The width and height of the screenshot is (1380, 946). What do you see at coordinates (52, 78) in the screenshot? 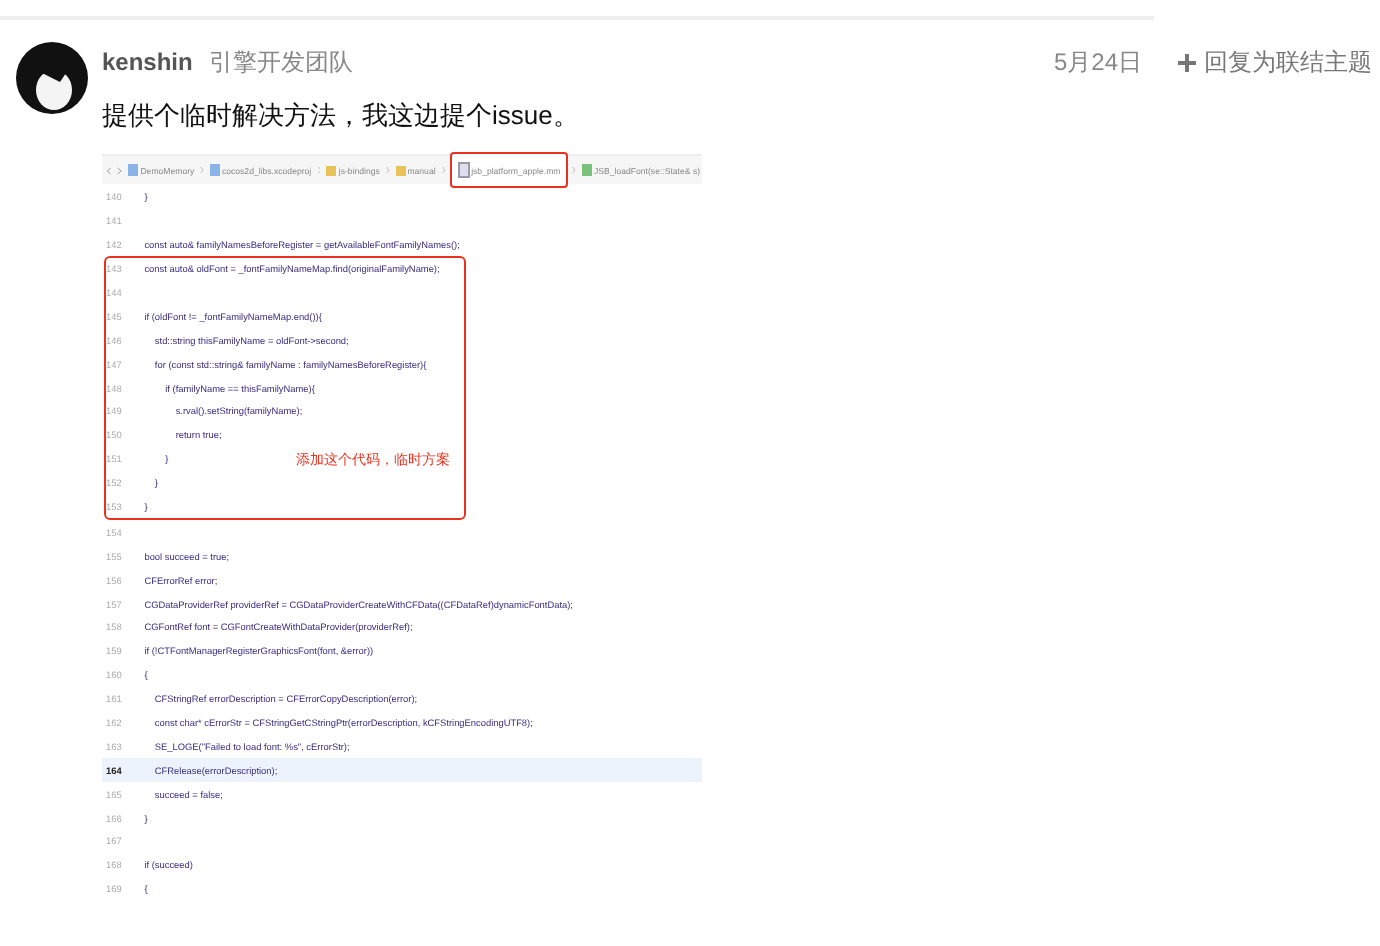
I see `avatar-silhouette` at bounding box center [52, 78].